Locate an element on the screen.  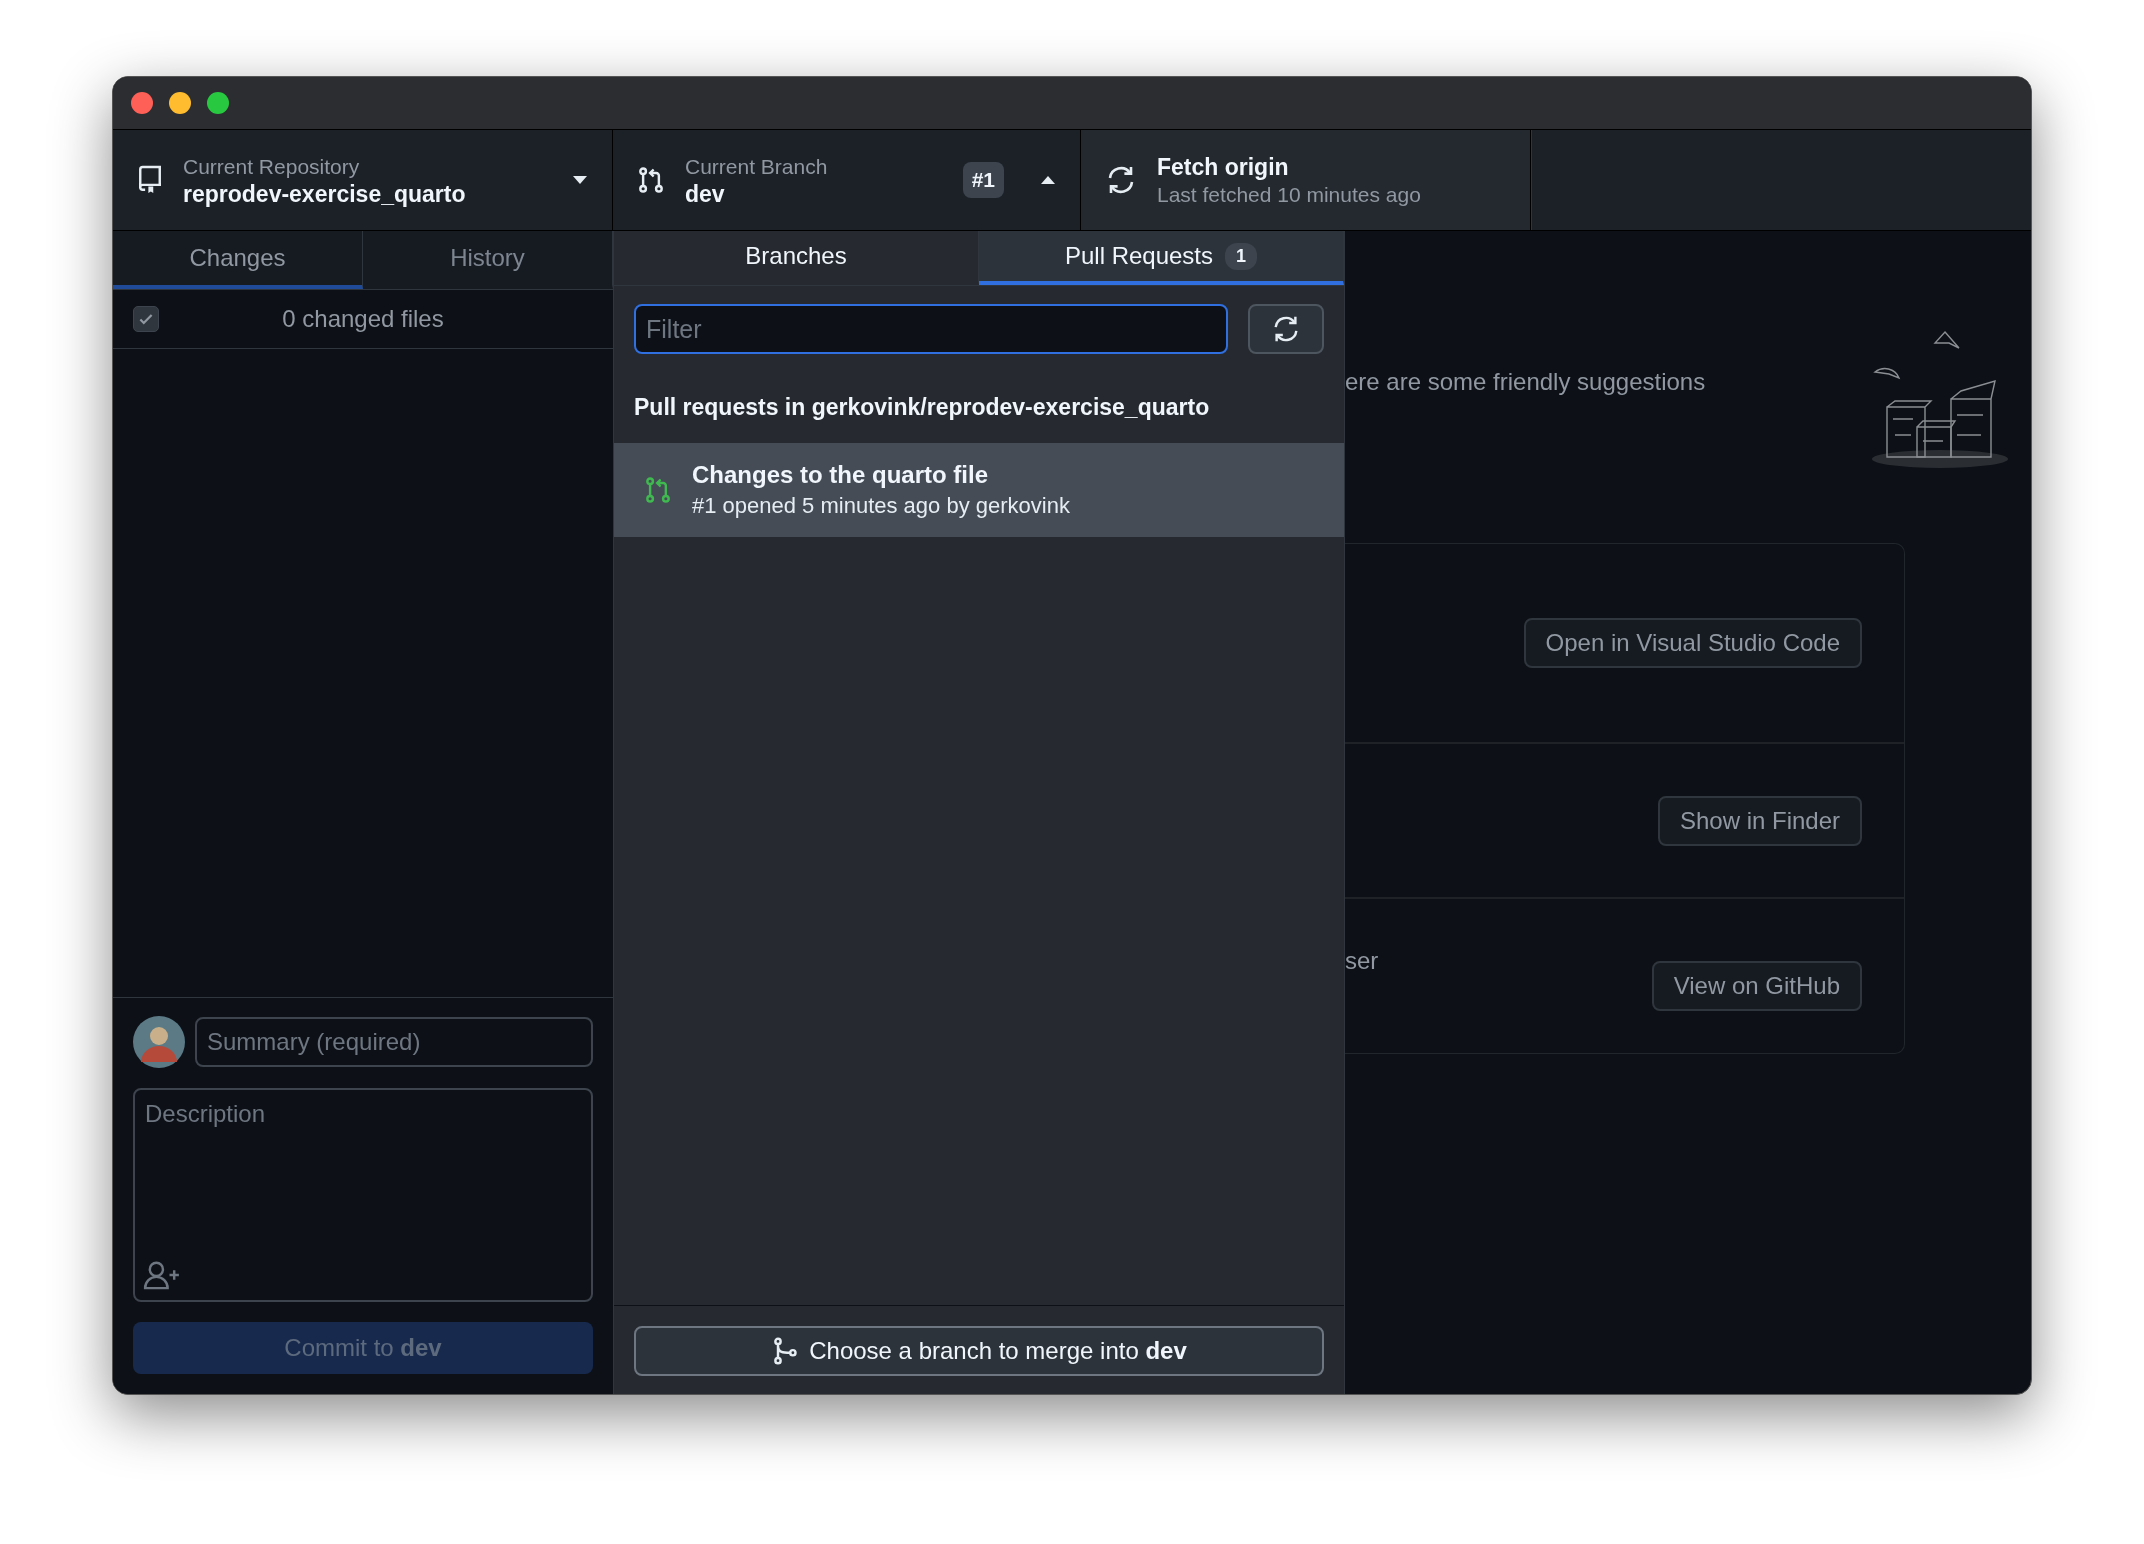
pull-request-meta: #1 opened 5 minutes ago by gerkovink is located at coordinates (881, 506).